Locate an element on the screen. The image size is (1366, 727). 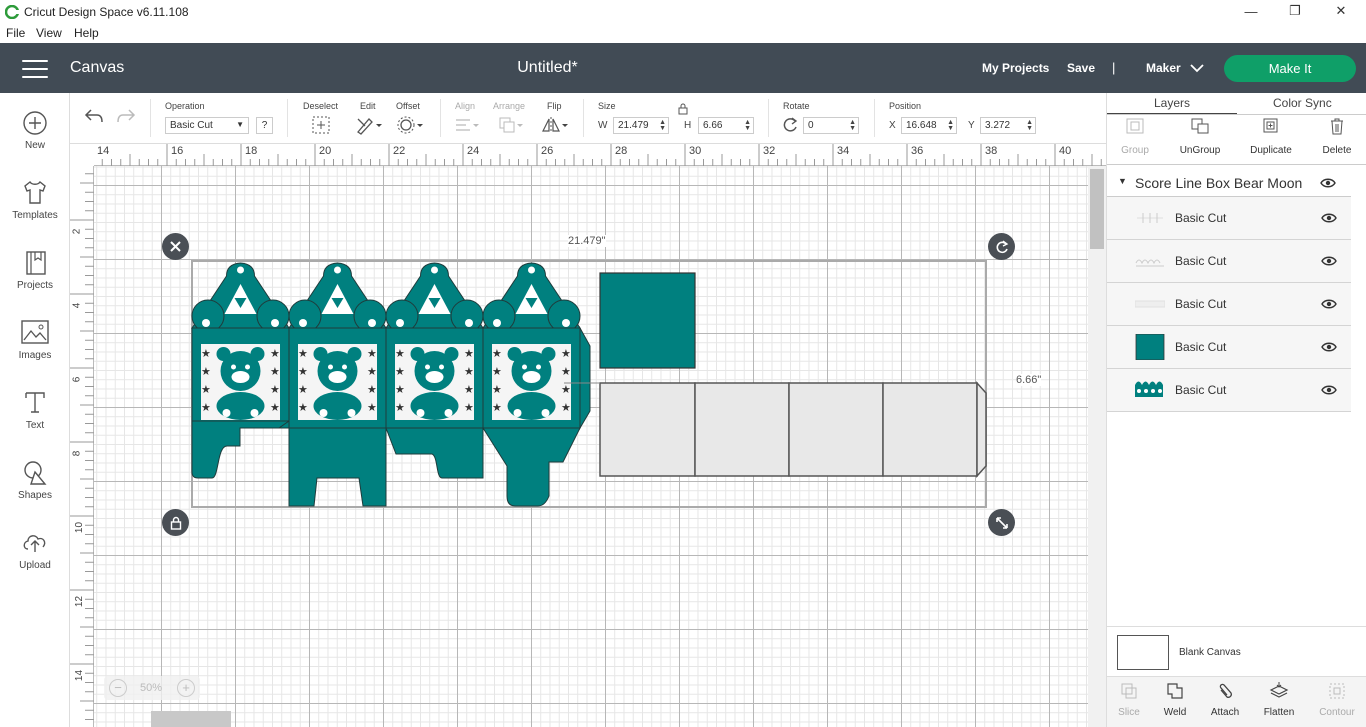
nav-upload: Upload is located at coordinates (35, 549).